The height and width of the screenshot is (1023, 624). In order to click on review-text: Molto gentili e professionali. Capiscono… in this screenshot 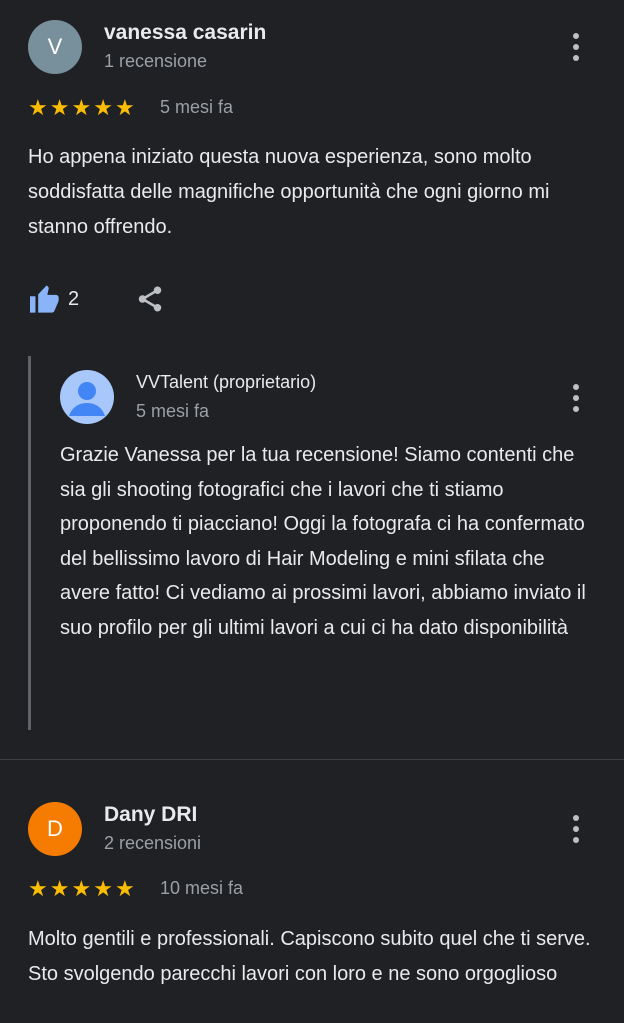, I will do `click(309, 956)`.